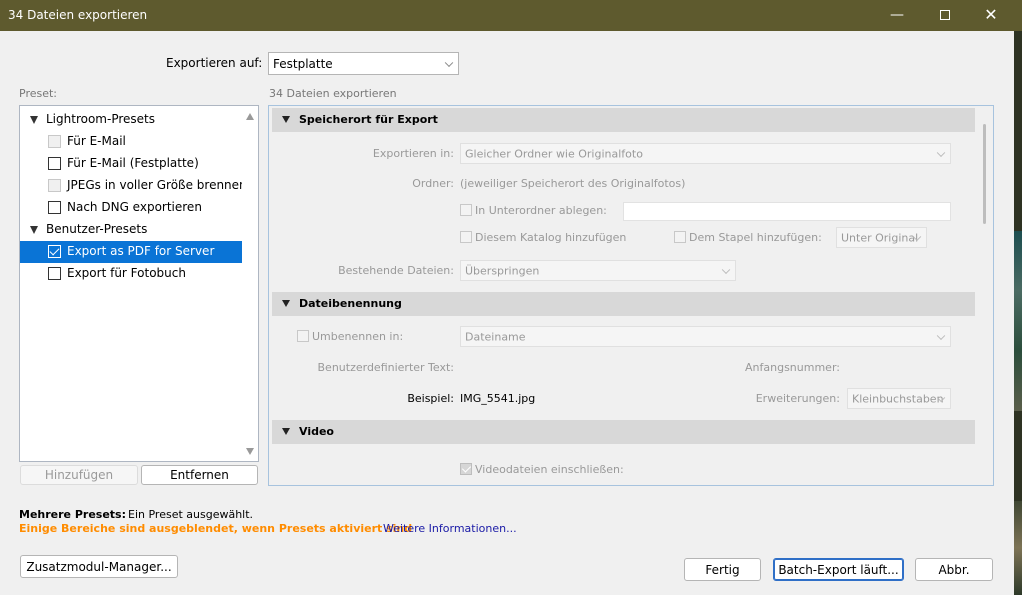  Describe the element at coordinates (38, 93) in the screenshot. I see `preset-label: Preset:` at that location.